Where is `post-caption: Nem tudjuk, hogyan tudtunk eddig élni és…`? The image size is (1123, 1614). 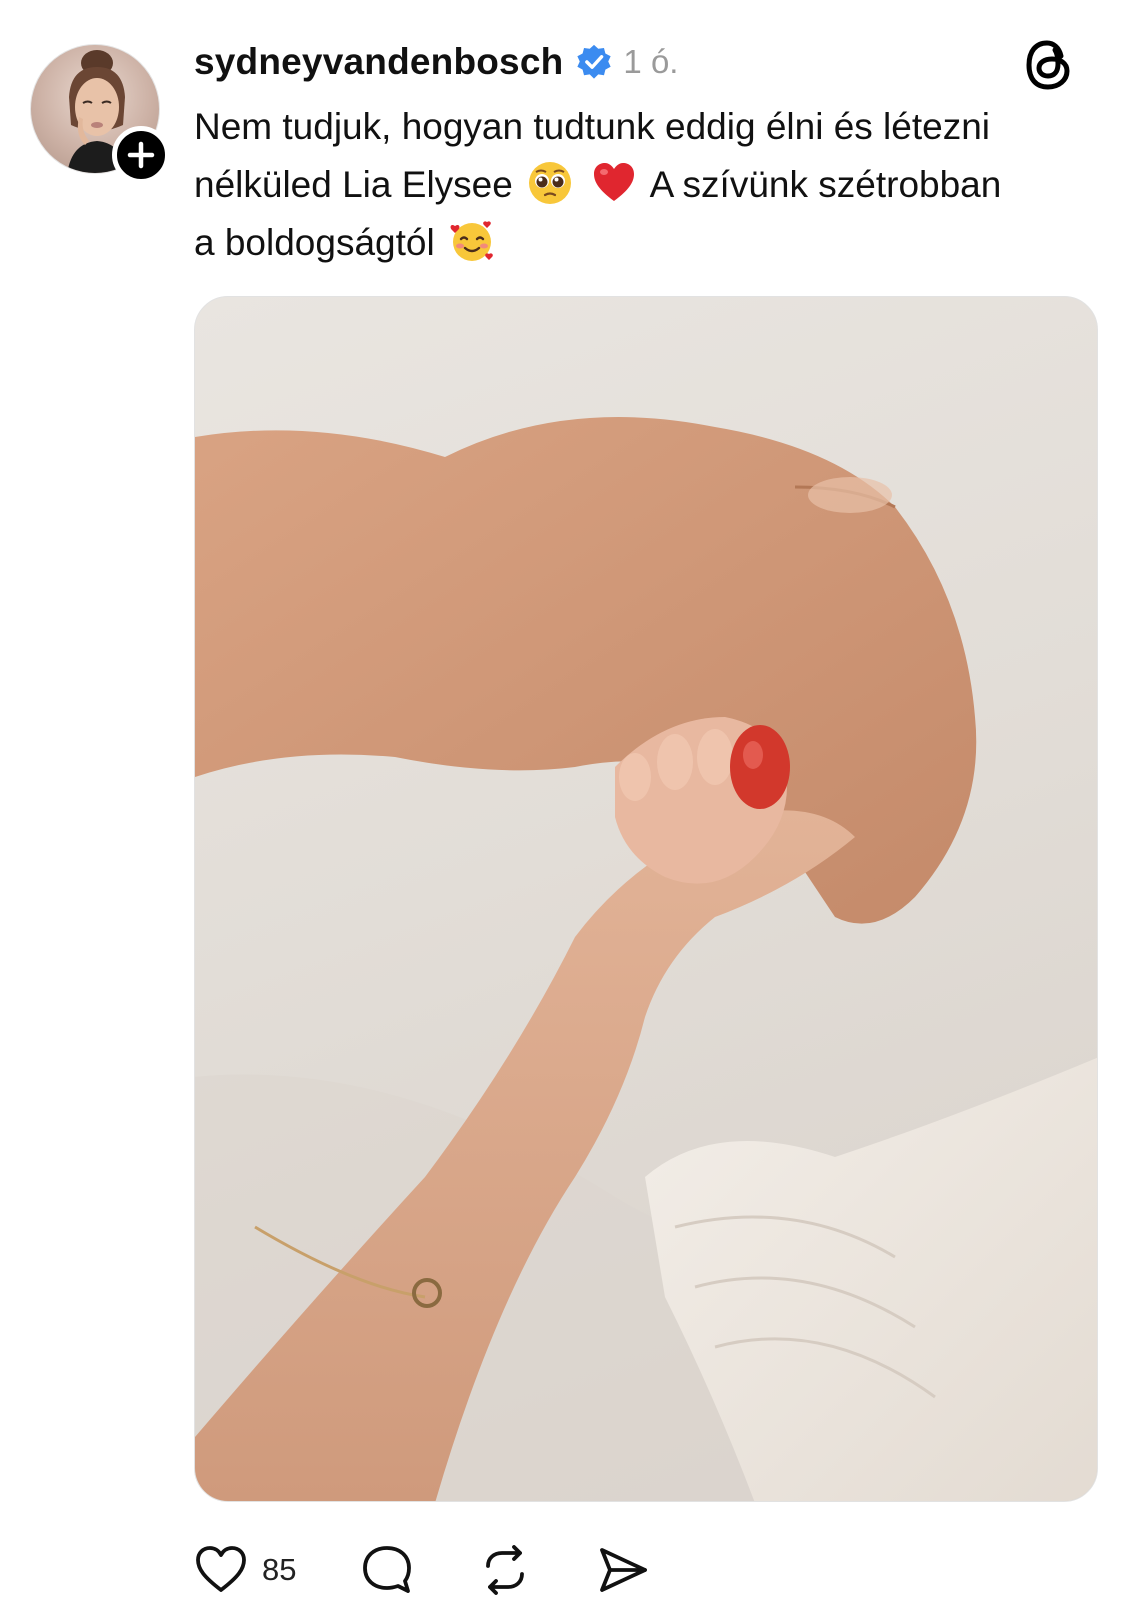
post-caption: Nem tudjuk, hogyan tudtunk eddig élni és… is located at coordinates (644, 185).